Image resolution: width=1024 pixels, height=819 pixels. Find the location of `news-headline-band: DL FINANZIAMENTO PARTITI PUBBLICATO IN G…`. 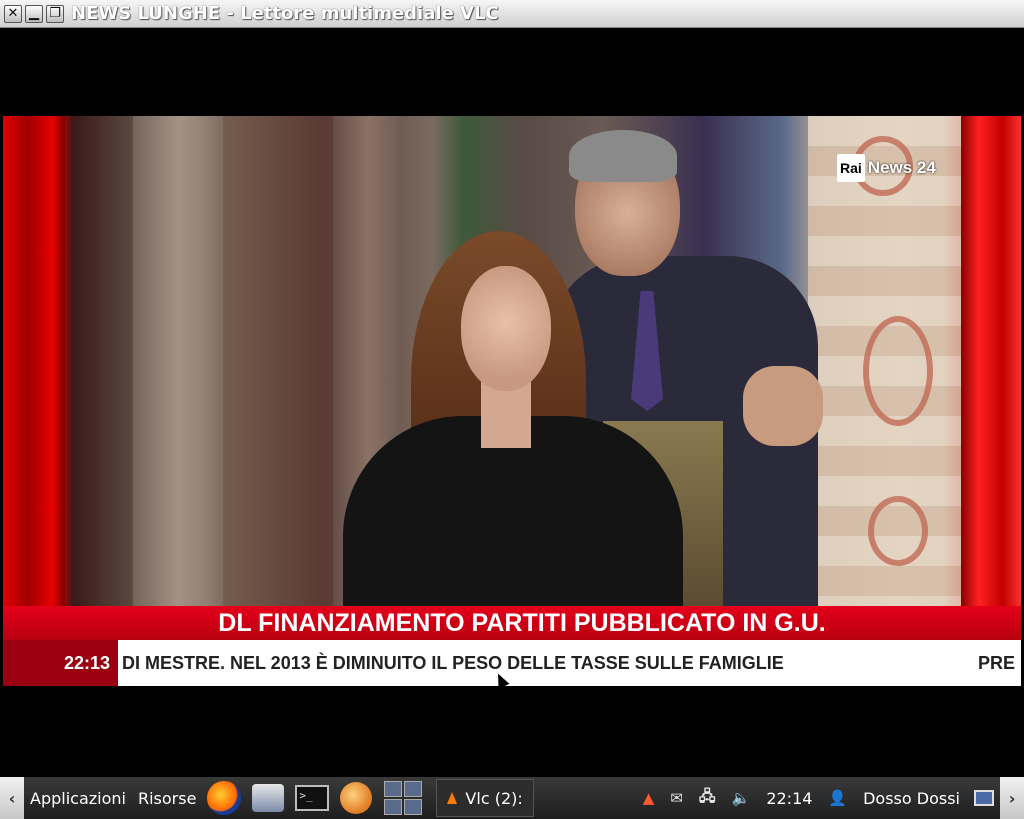

news-headline-band: DL FINANZIAMENTO PARTITI PUBBLICATO IN G… is located at coordinates (512, 623).